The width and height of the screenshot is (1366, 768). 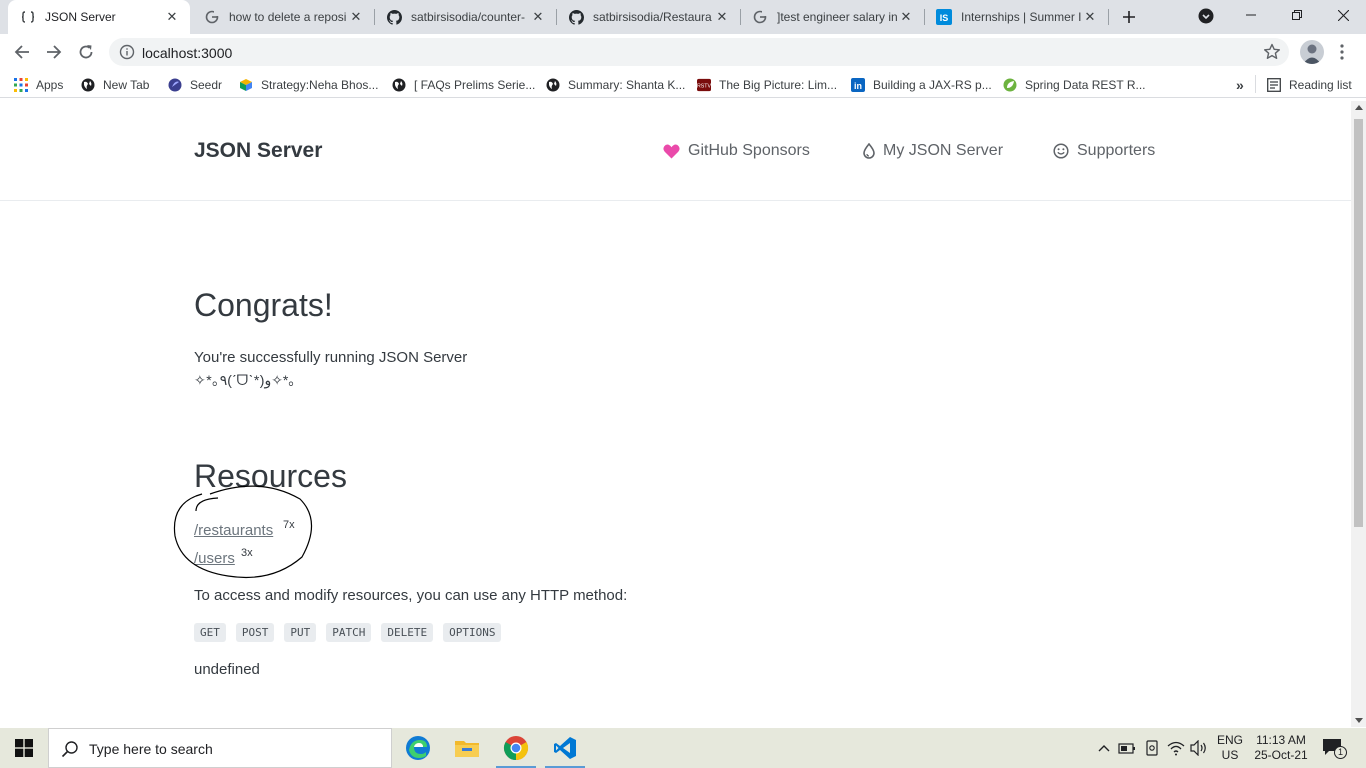 I want to click on tab-search-button, so click(x=1207, y=17).